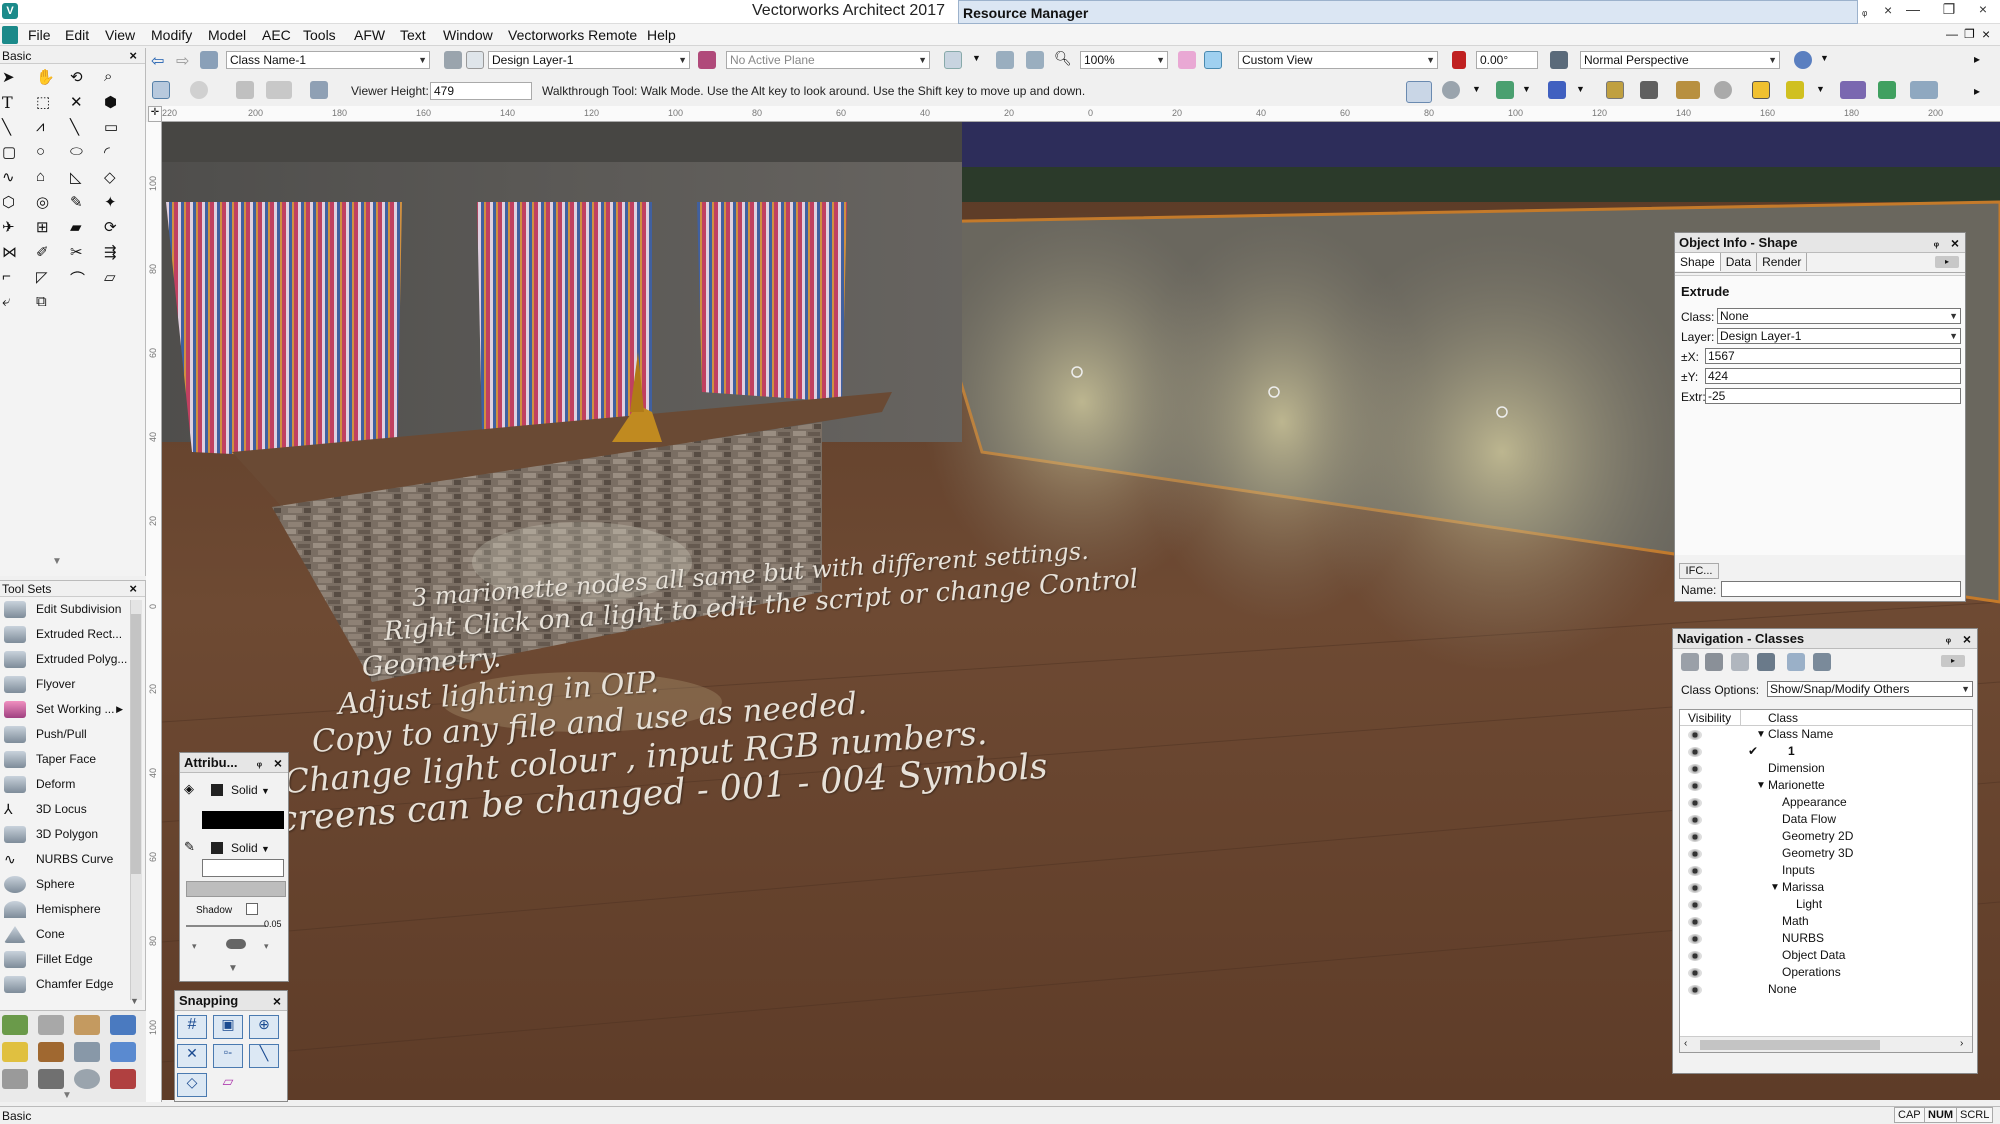 The height and width of the screenshot is (1124, 2000). I want to click on pen-color-bar, so click(243, 868).